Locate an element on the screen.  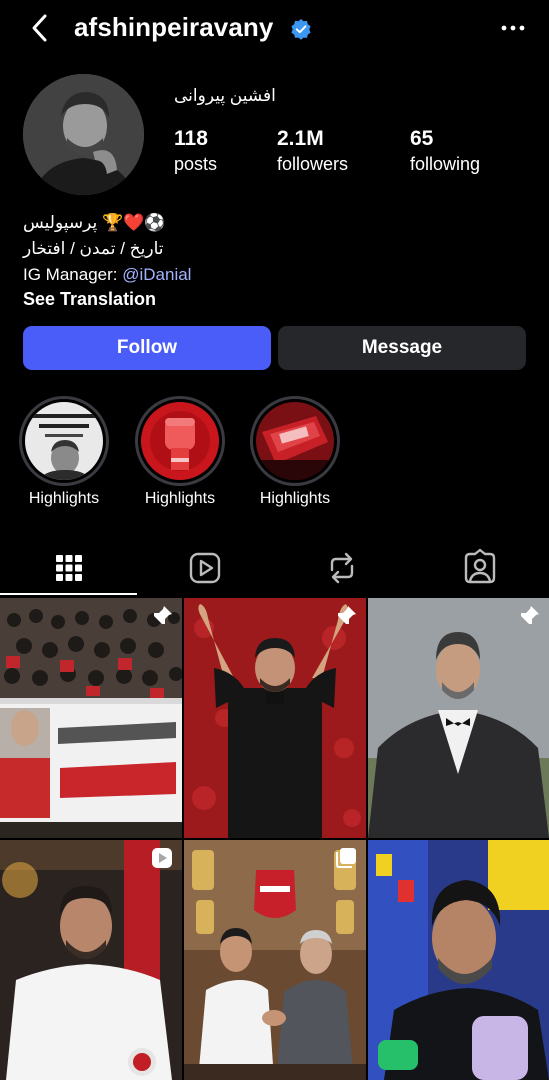
bio-line-2: تاریخ / تمدن / افتخار is located at coordinates (93, 248).